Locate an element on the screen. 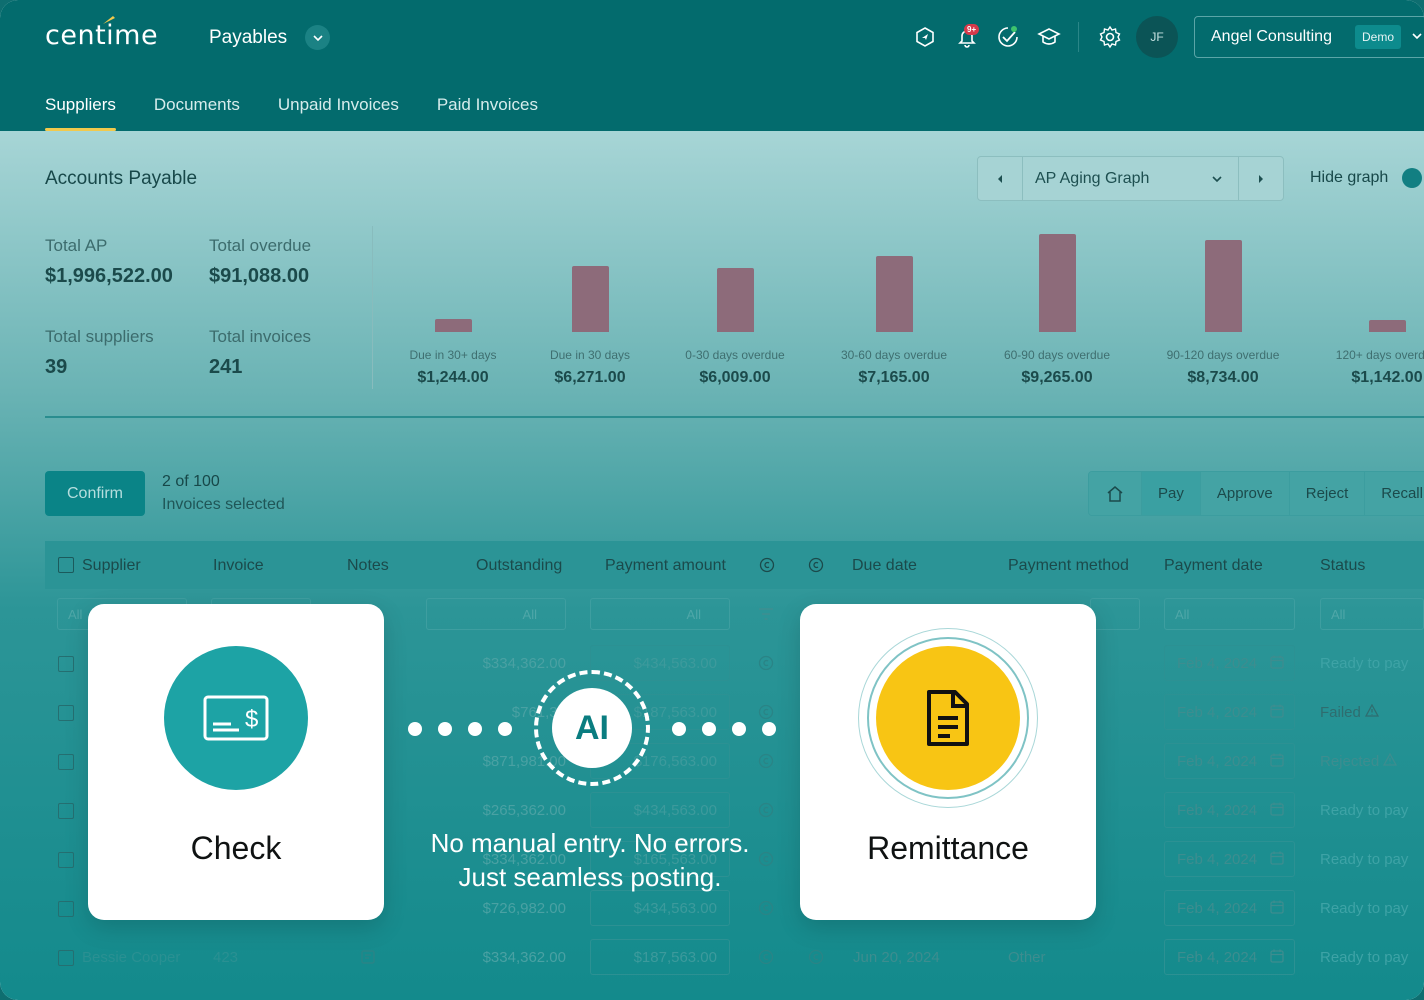 The height and width of the screenshot is (1000, 1424). tab-documents: Documents is located at coordinates (197, 113).